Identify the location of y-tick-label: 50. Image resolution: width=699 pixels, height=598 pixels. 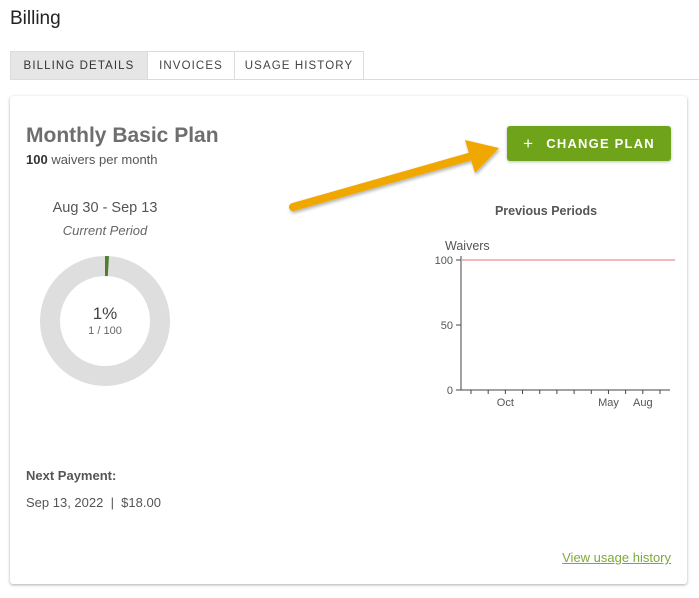
(447, 326).